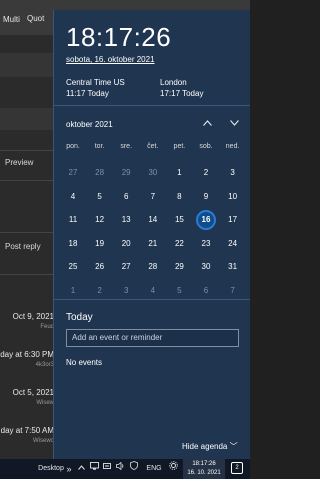 This screenshot has height=479, width=320. I want to click on calendar-day: 15, so click(179, 220).